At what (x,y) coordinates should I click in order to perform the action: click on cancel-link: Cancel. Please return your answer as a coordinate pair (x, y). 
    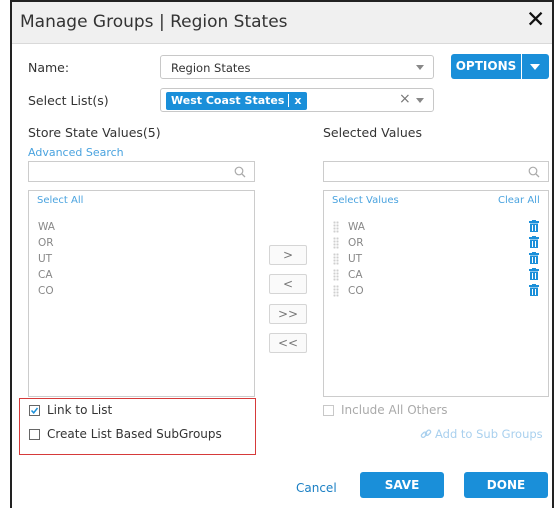
    Looking at the image, I should click on (316, 488).